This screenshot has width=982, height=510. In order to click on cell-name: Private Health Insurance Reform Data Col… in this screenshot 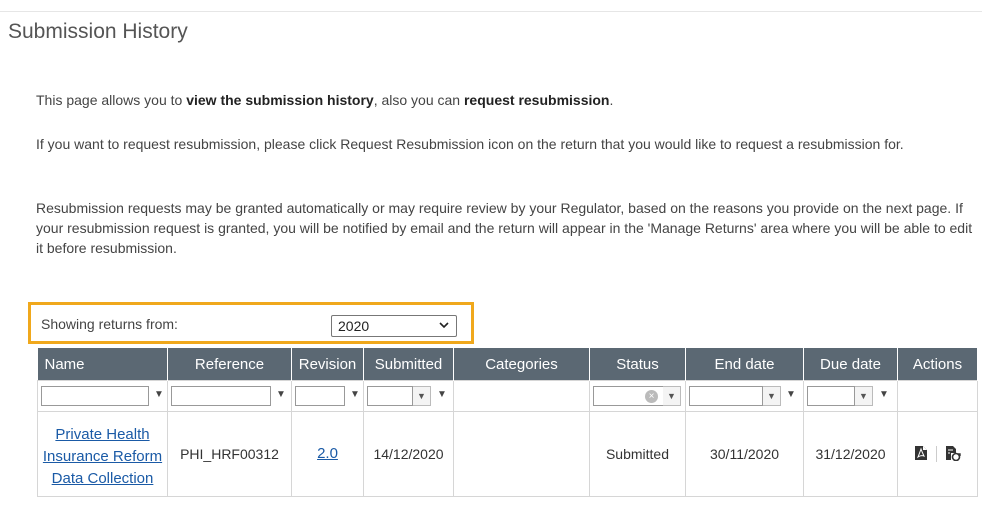, I will do `click(102, 454)`.